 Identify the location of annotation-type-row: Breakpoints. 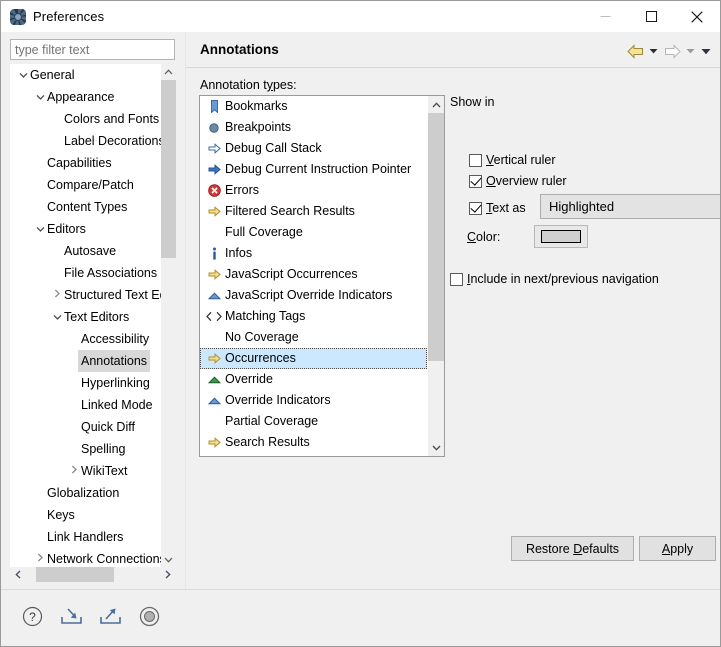
(314, 127).